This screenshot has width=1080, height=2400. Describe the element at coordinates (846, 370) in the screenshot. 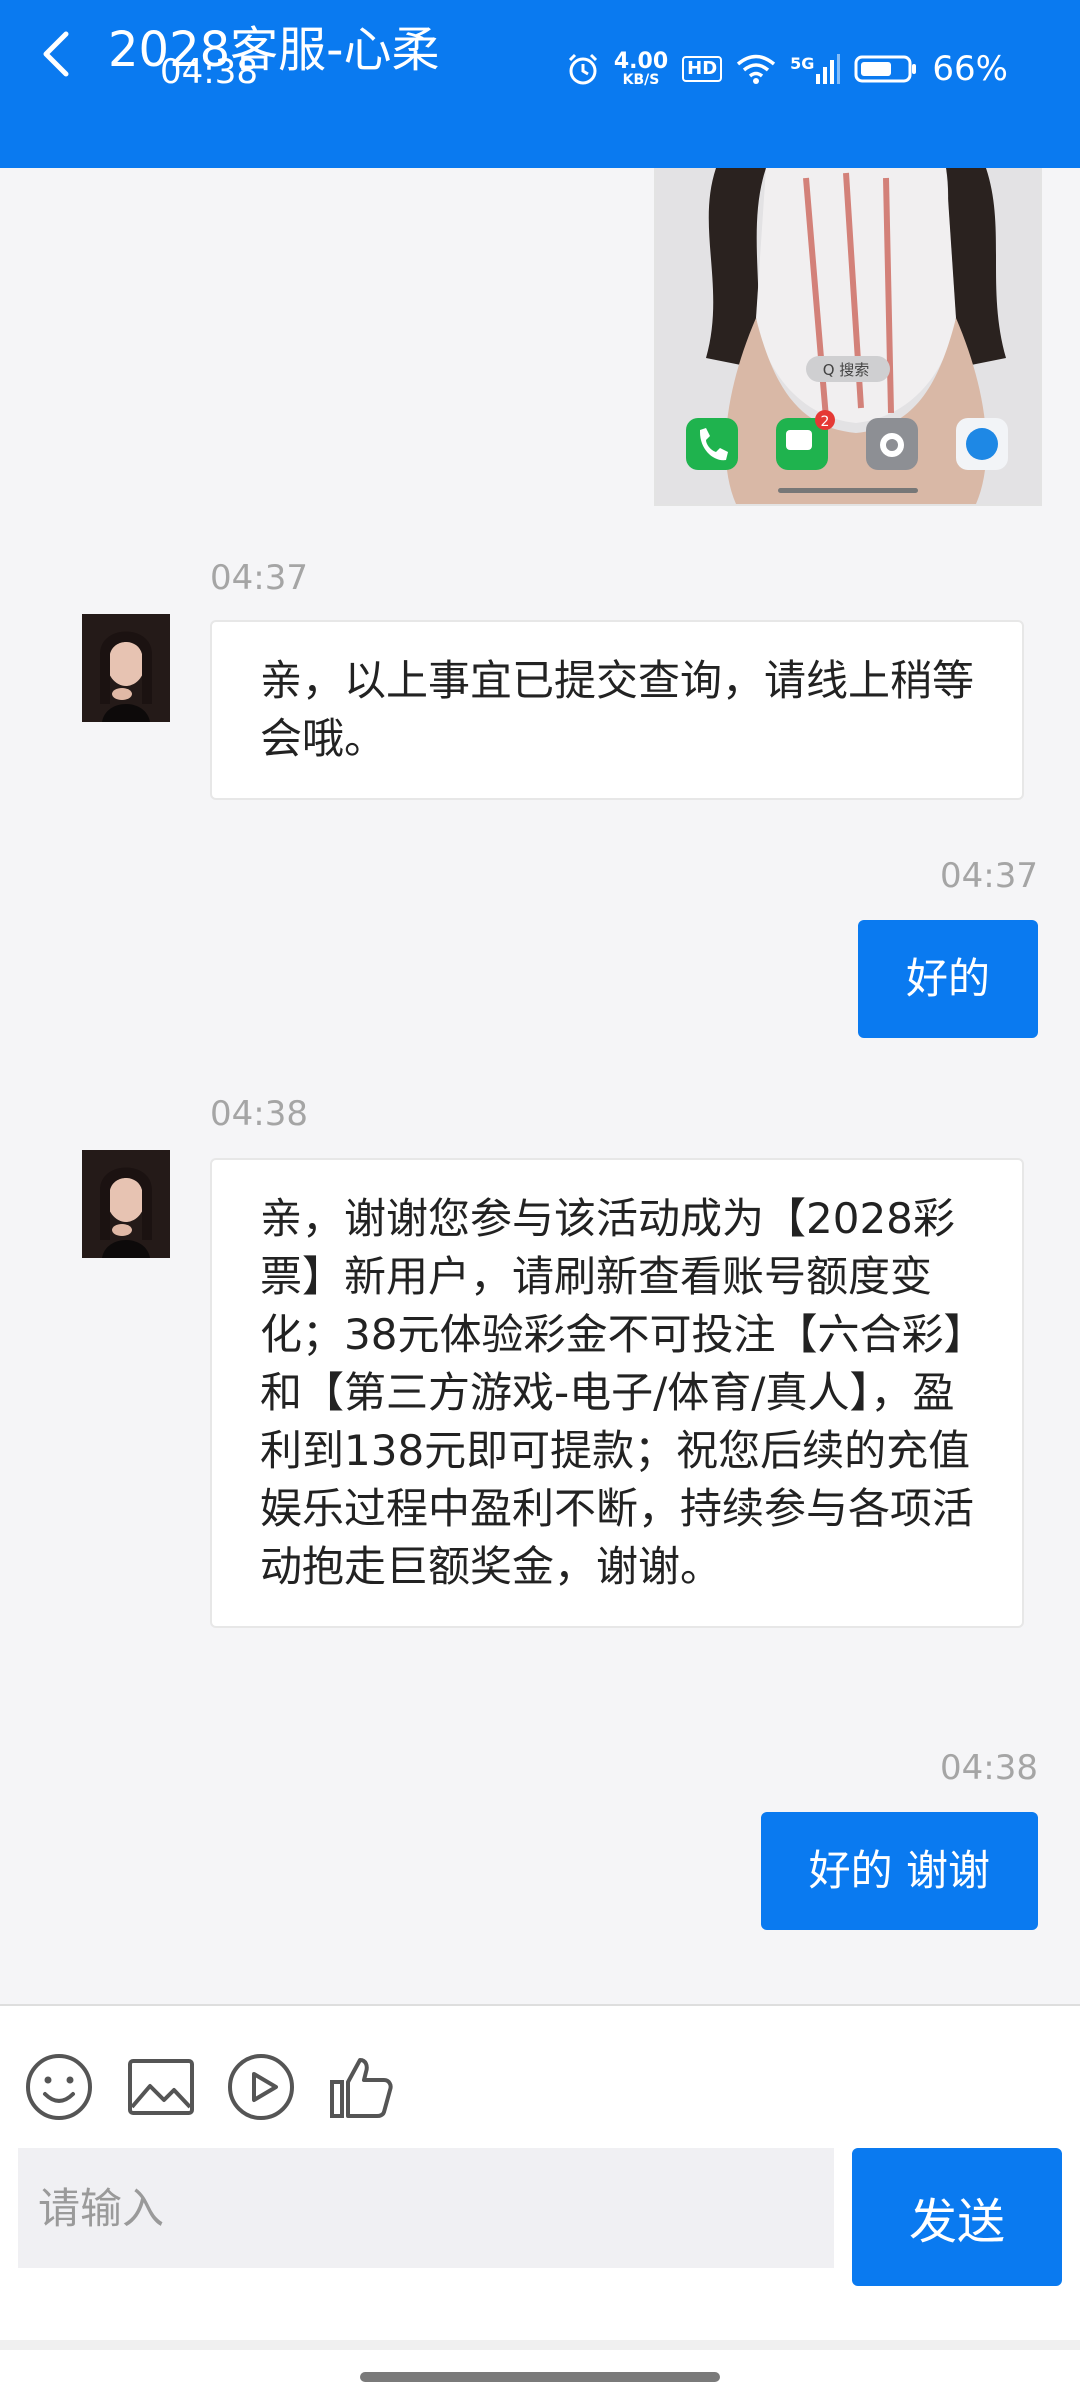

I see `image-search-label: Q 搜索` at that location.